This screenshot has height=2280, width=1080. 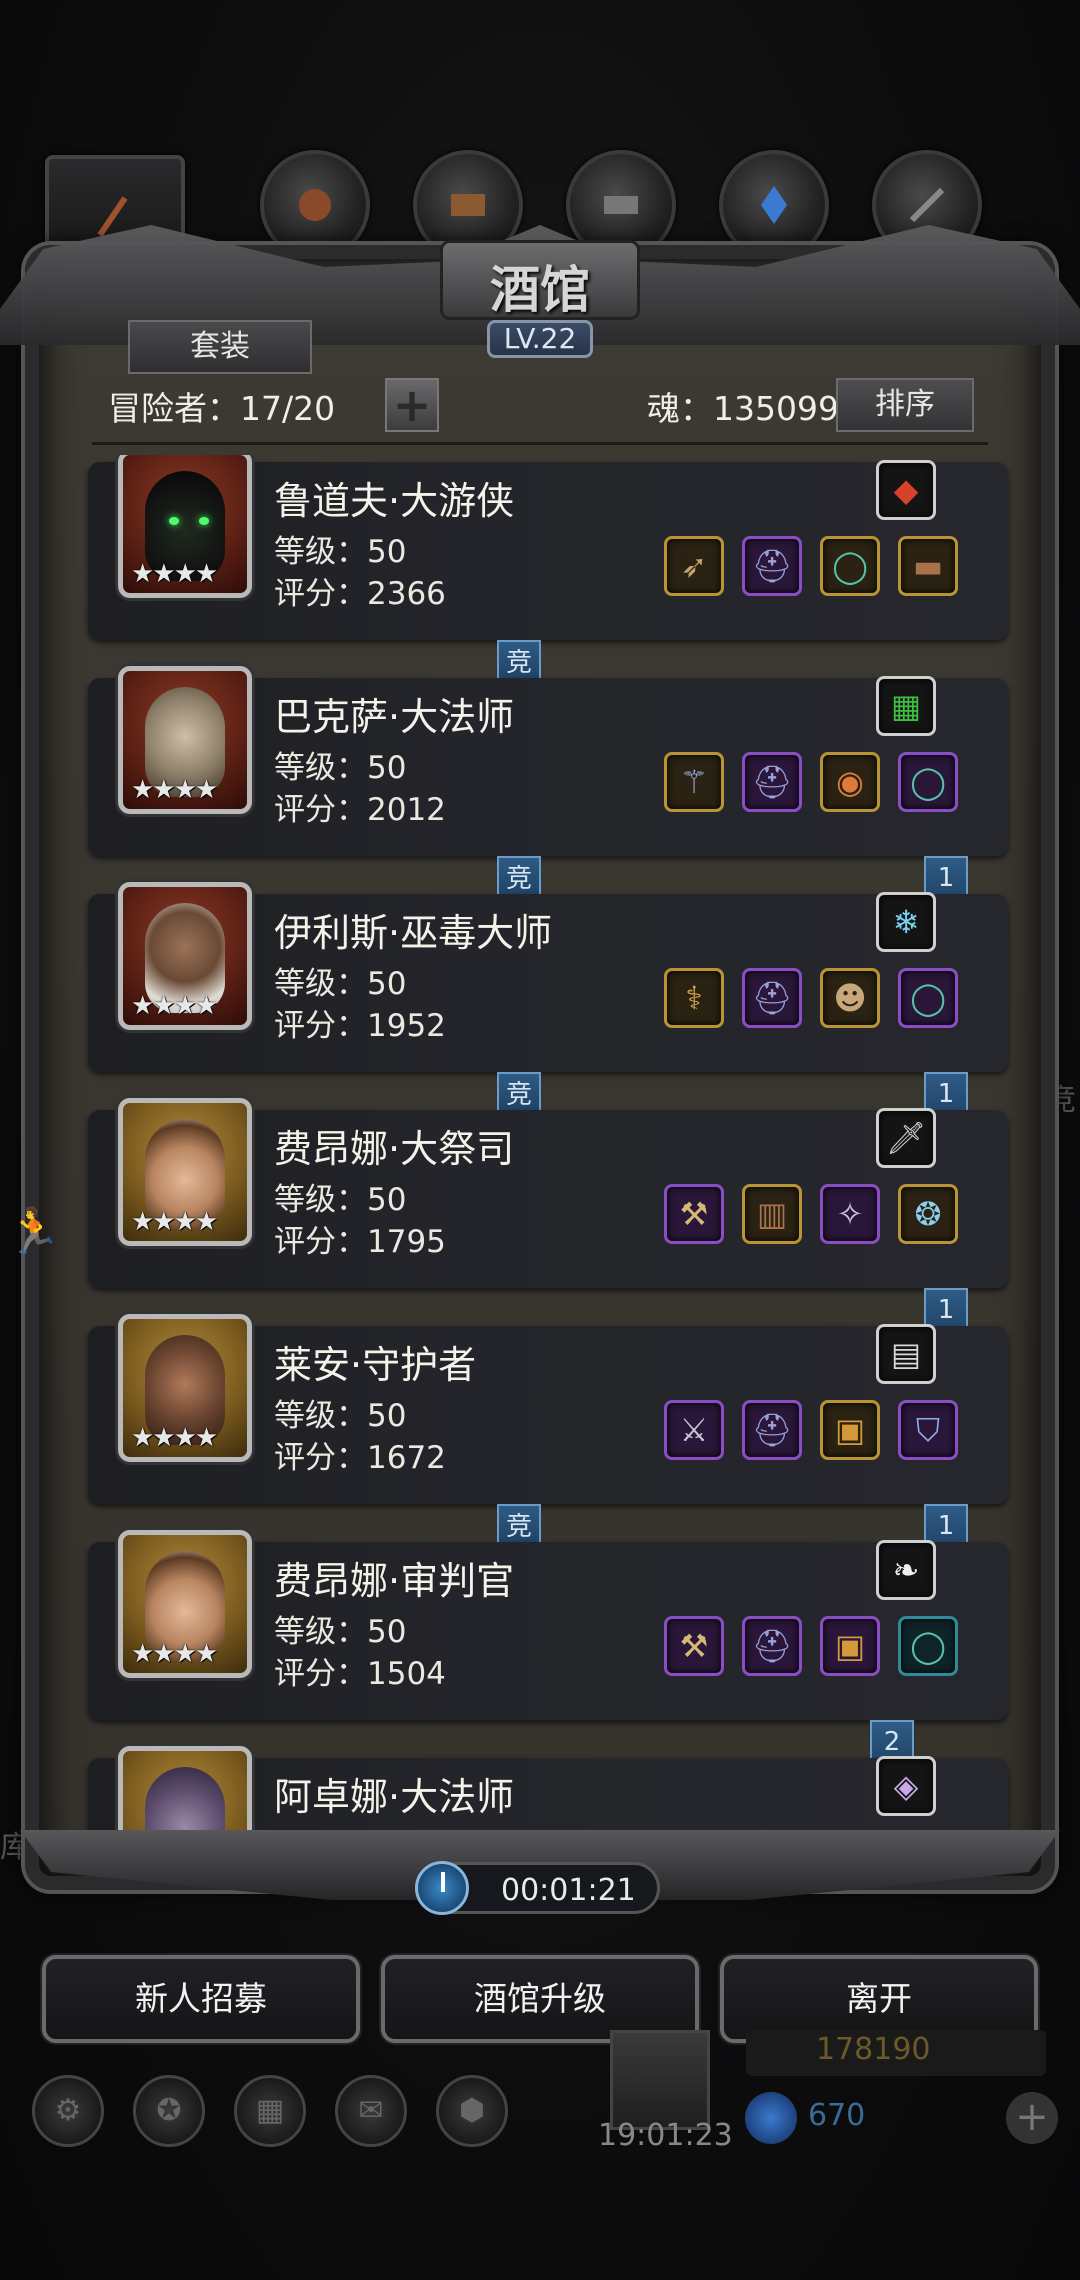 I want to click on mail-icon: ✉, so click(x=371, y=2111).